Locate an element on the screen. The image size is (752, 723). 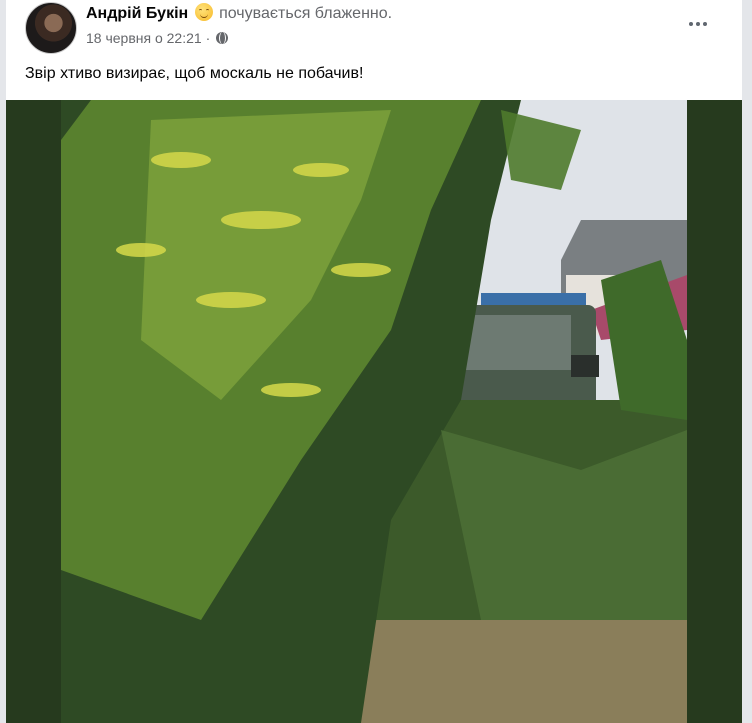
smiling-face-icon is located at coordinates (203, 12).